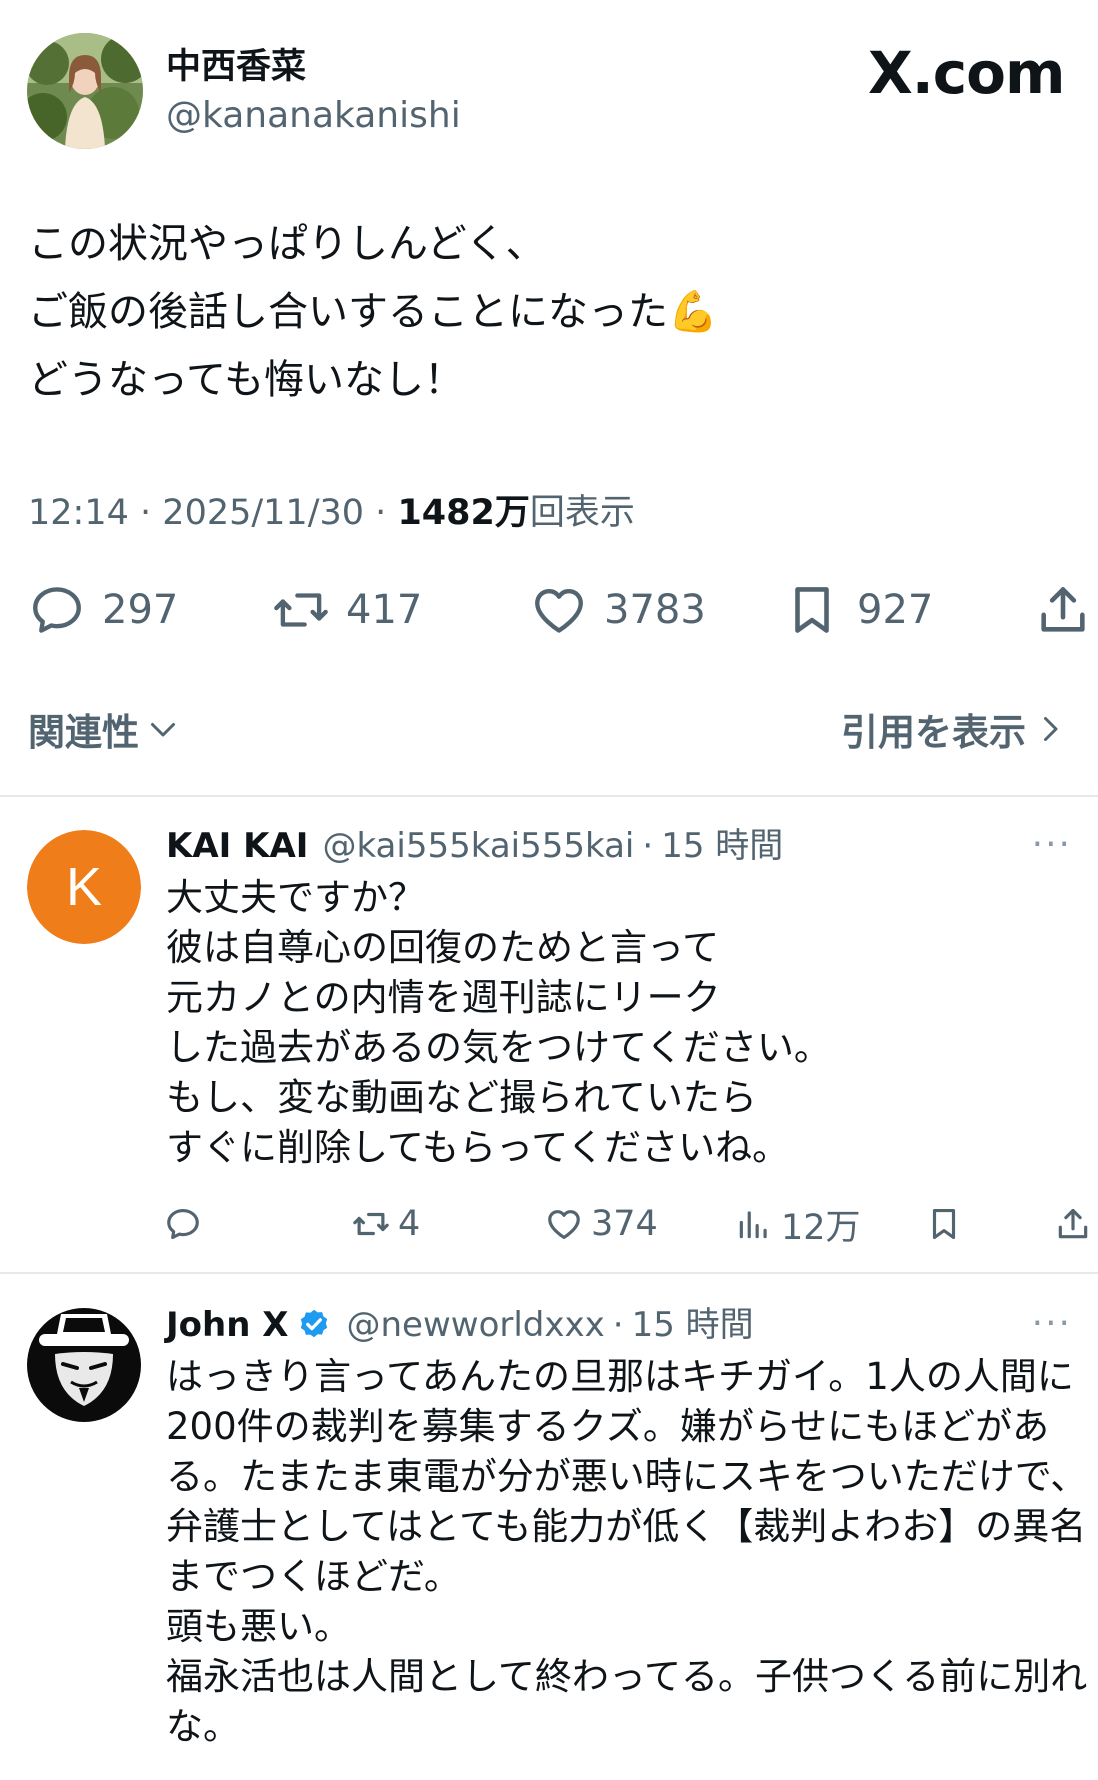 This screenshot has height=1780, width=1098. I want to click on verified-badge-icon, so click(314, 1323).